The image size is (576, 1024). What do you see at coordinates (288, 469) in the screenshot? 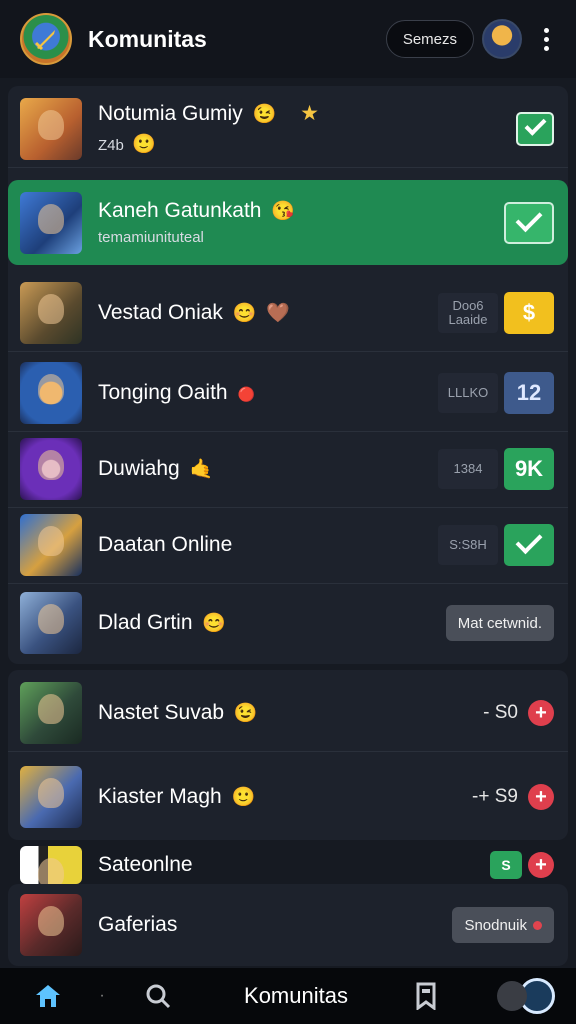
I see `list-item: Duwiahg 🤙 1384 9K` at bounding box center [288, 469].